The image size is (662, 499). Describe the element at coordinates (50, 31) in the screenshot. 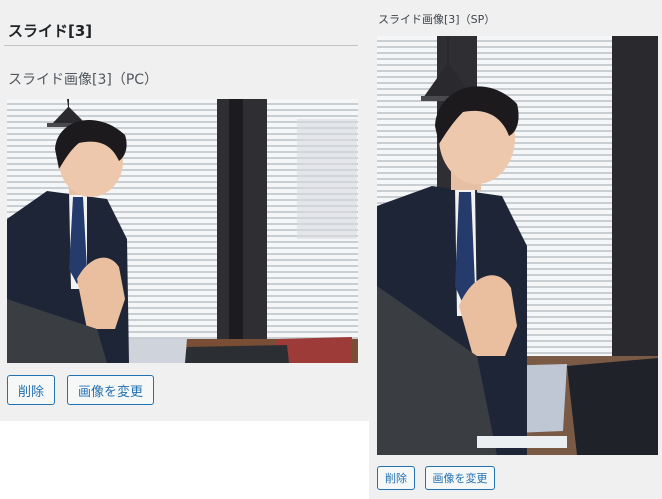

I see `section-title: スライド[3]` at that location.